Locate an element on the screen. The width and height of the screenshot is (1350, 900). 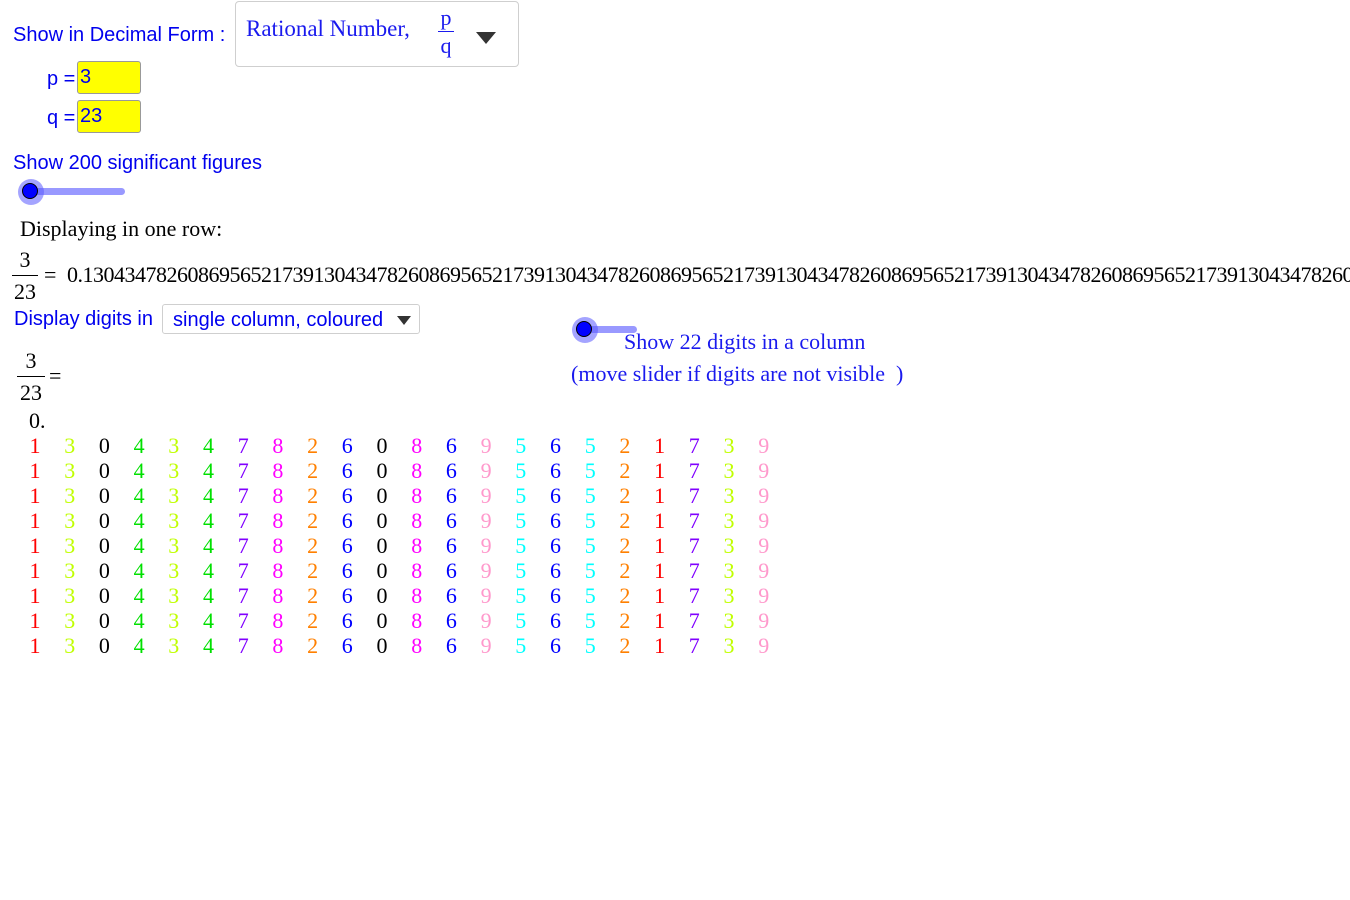
number-type-dropdown: Rational Number, p q is located at coordinates (377, 34).